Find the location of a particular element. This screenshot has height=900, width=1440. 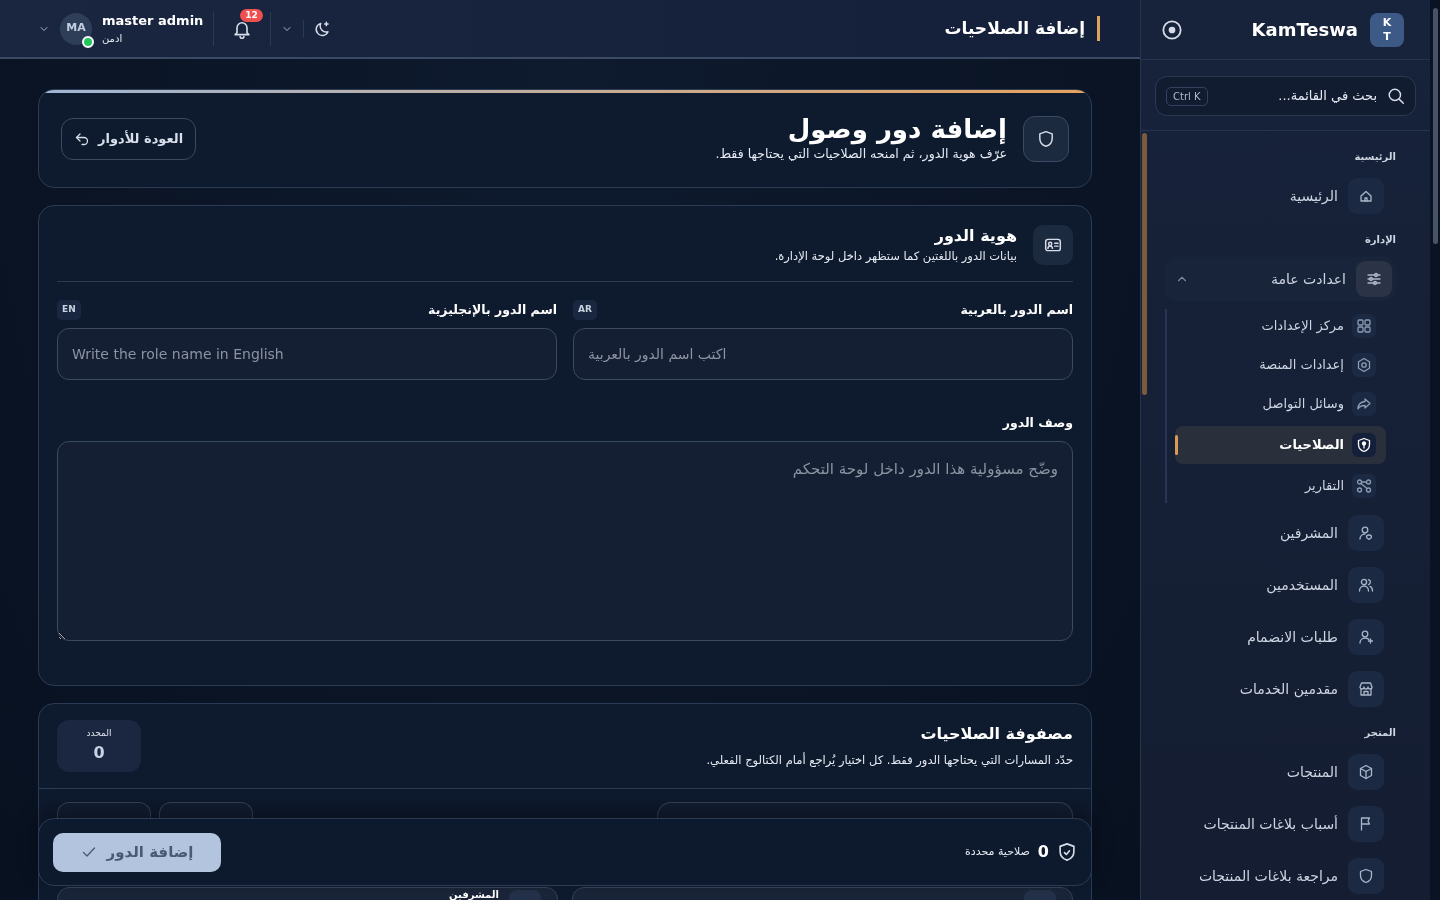

logo-badge: K T is located at coordinates (1387, 29).